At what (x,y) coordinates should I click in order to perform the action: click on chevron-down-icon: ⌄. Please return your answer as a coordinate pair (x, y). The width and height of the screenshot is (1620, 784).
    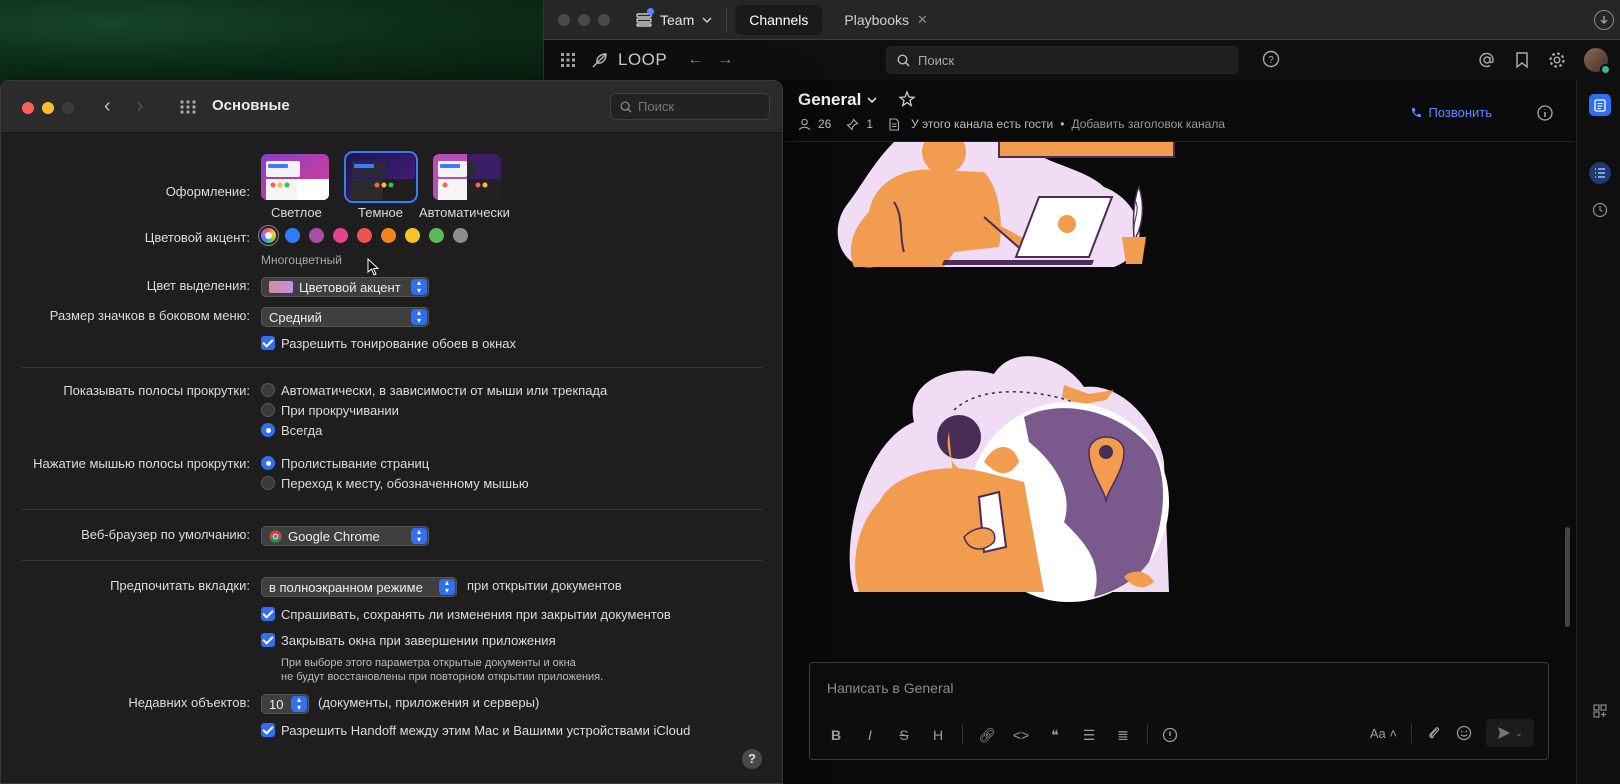
    Looking at the image, I should click on (1519, 733).